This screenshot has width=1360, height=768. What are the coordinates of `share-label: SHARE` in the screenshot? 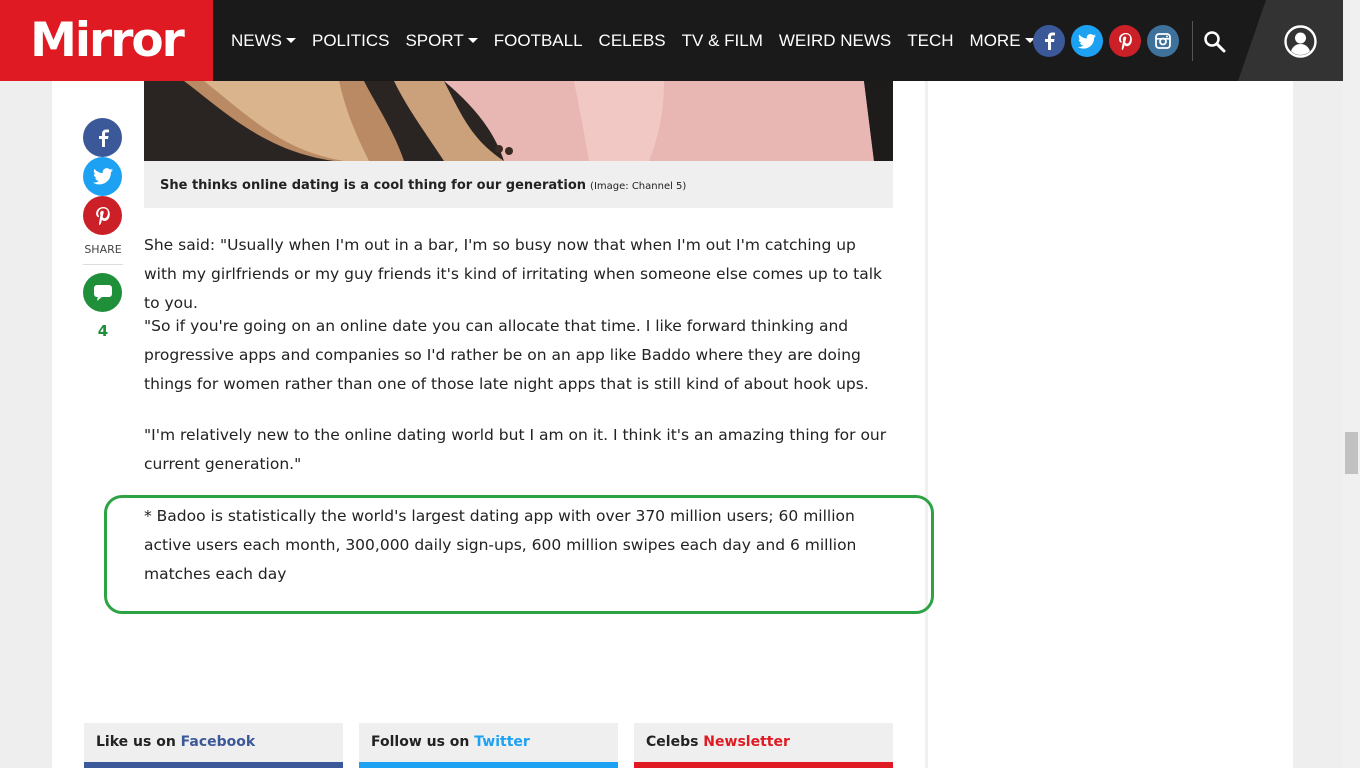 It's located at (103, 249).